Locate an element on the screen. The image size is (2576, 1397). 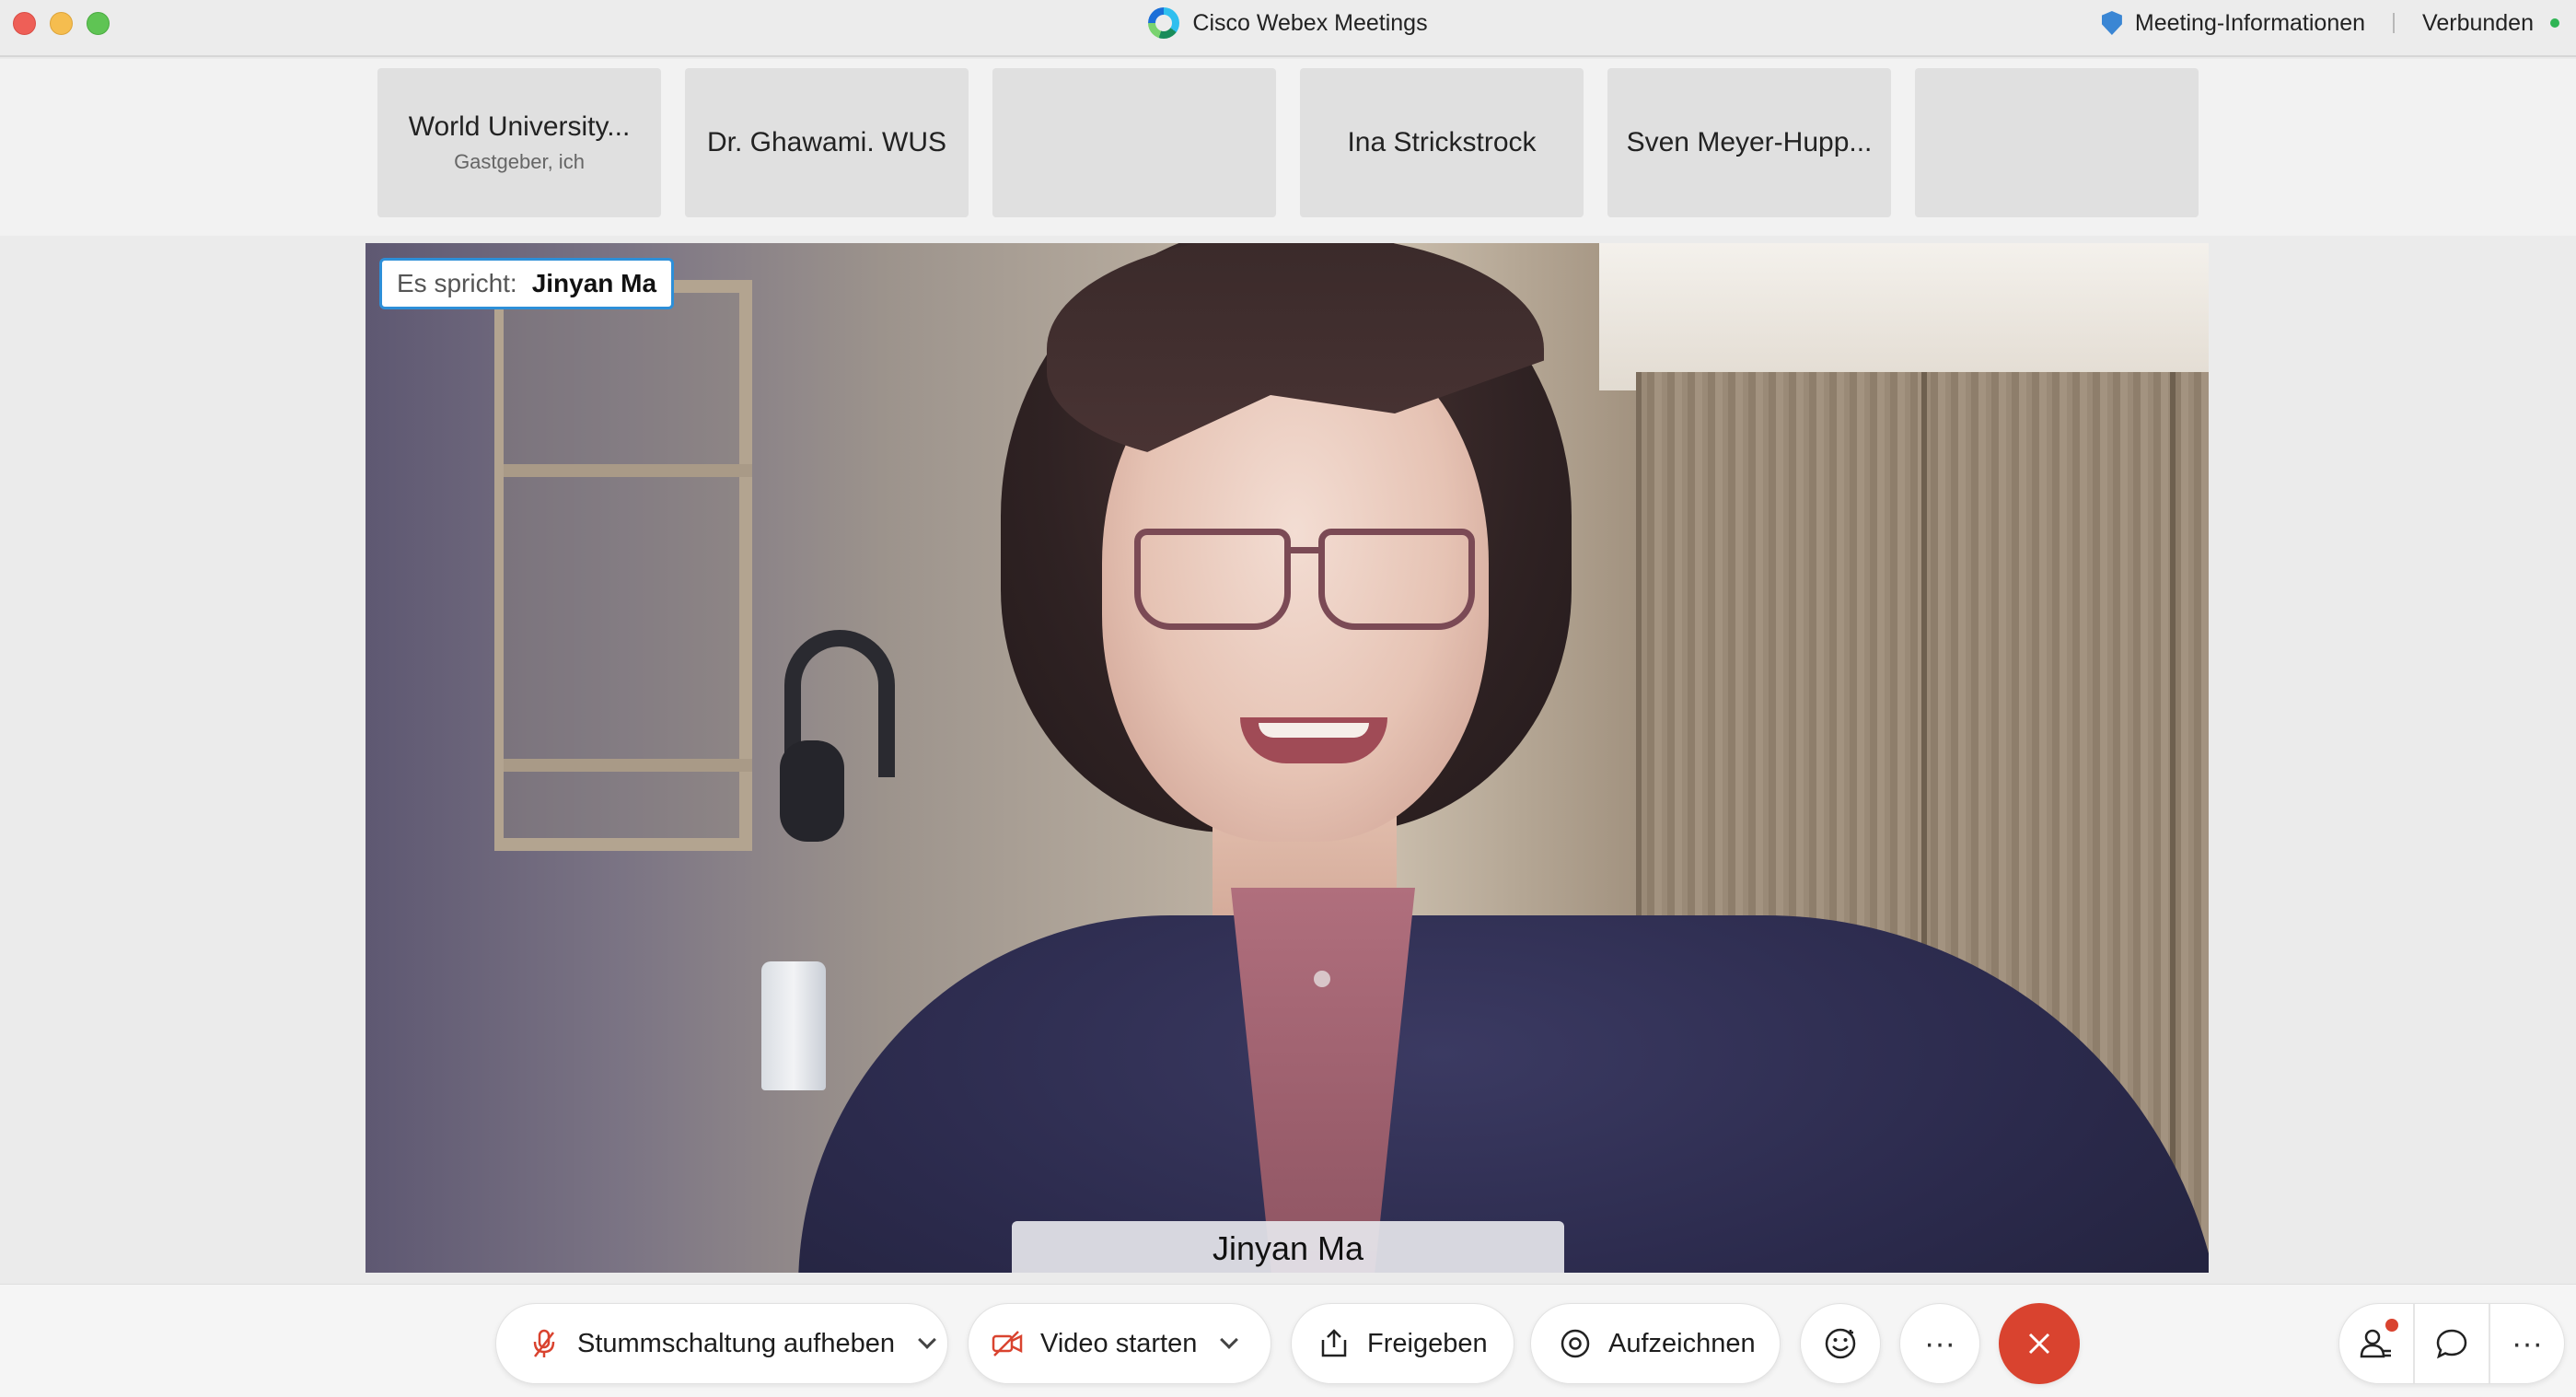
participant-name: Ina Strickstrock is located at coordinates (1442, 142).